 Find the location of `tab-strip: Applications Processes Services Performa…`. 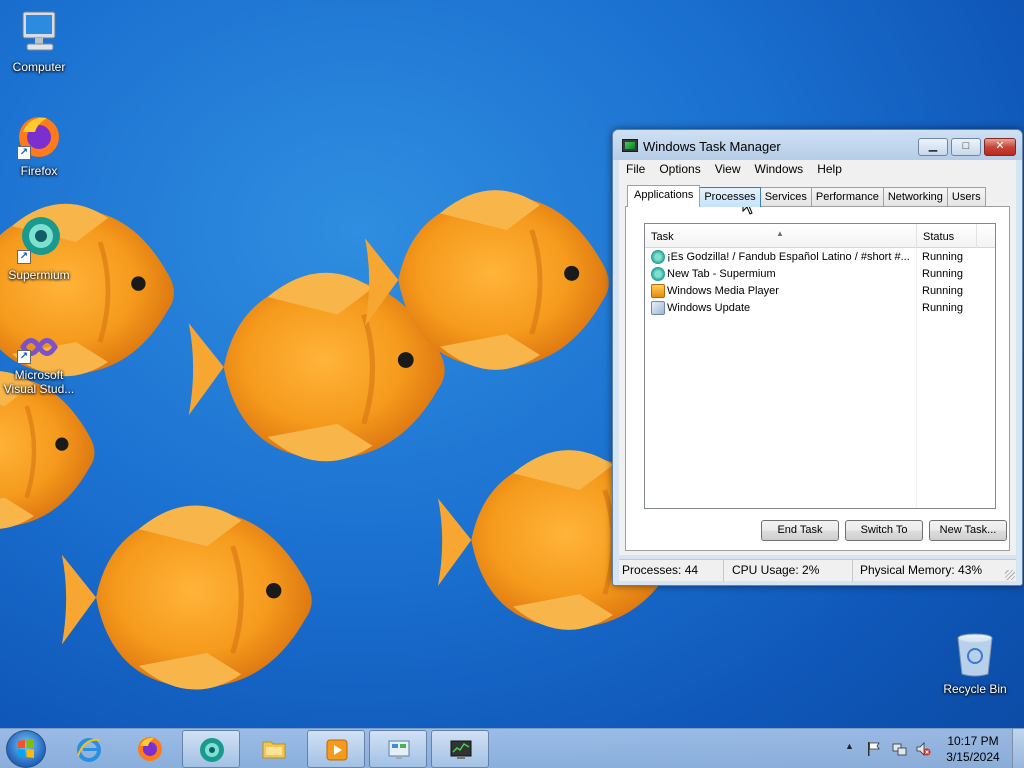

tab-strip: Applications Processes Services Performa… is located at coordinates (806, 196).